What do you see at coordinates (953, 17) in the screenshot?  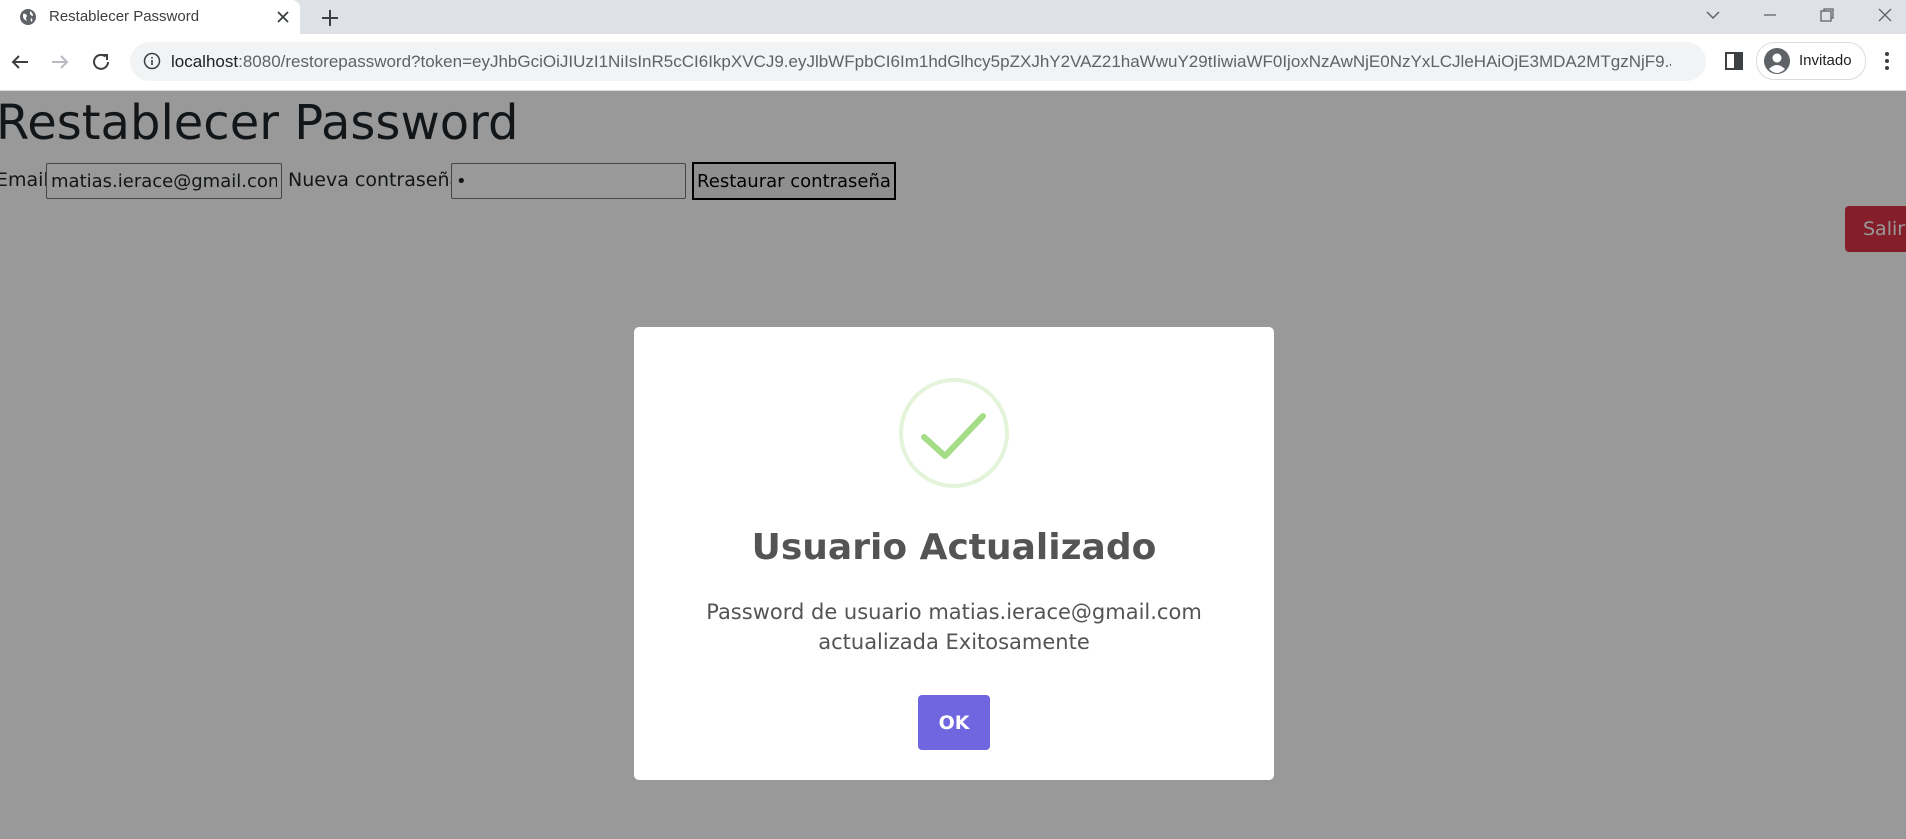 I see `tab-strip: Restablecer Password` at bounding box center [953, 17].